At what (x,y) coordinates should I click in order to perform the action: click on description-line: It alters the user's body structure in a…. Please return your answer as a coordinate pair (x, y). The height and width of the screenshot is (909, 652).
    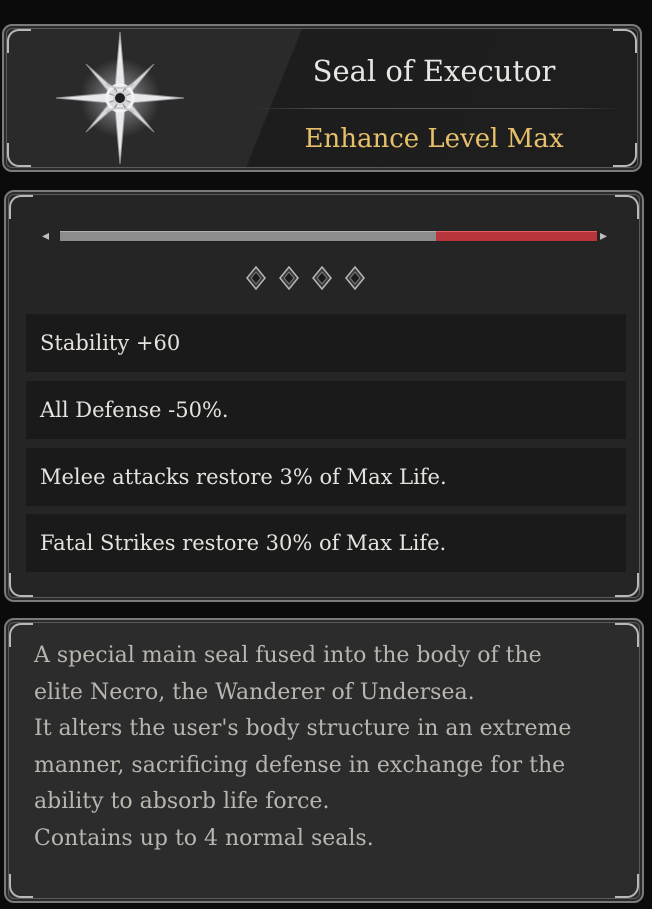
    Looking at the image, I should click on (303, 729).